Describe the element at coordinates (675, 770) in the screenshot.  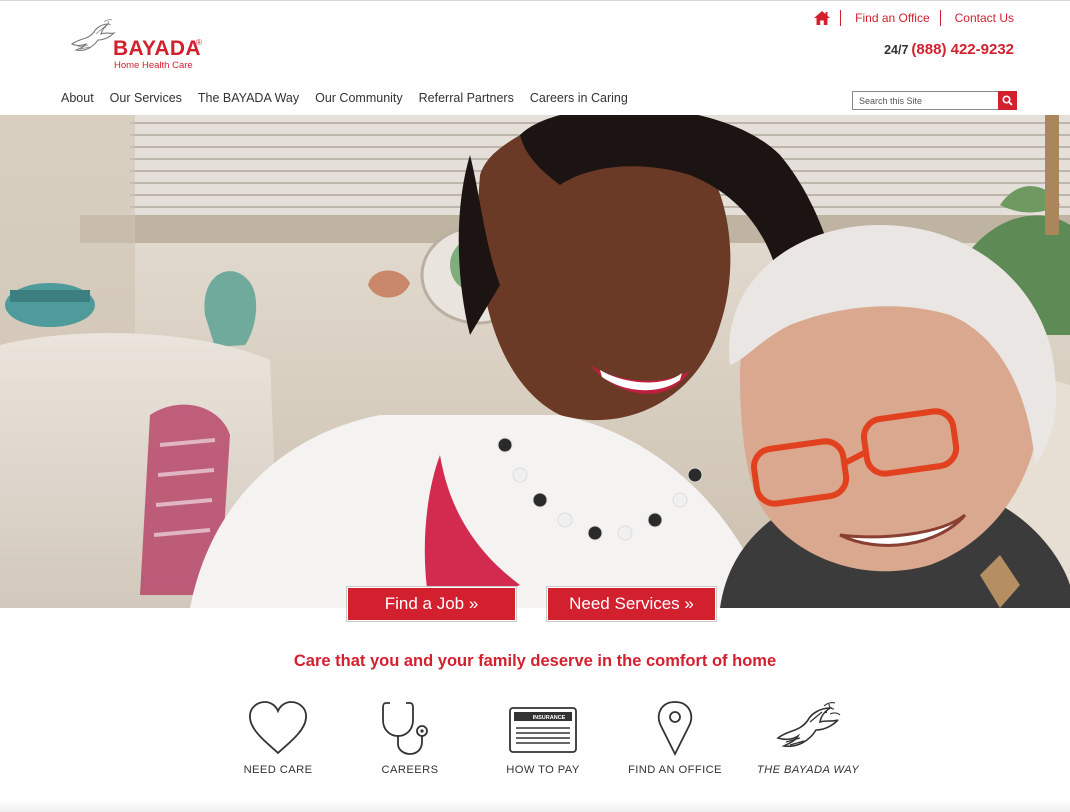
I see `quick-link-label: FIND AN OFFICE` at that location.